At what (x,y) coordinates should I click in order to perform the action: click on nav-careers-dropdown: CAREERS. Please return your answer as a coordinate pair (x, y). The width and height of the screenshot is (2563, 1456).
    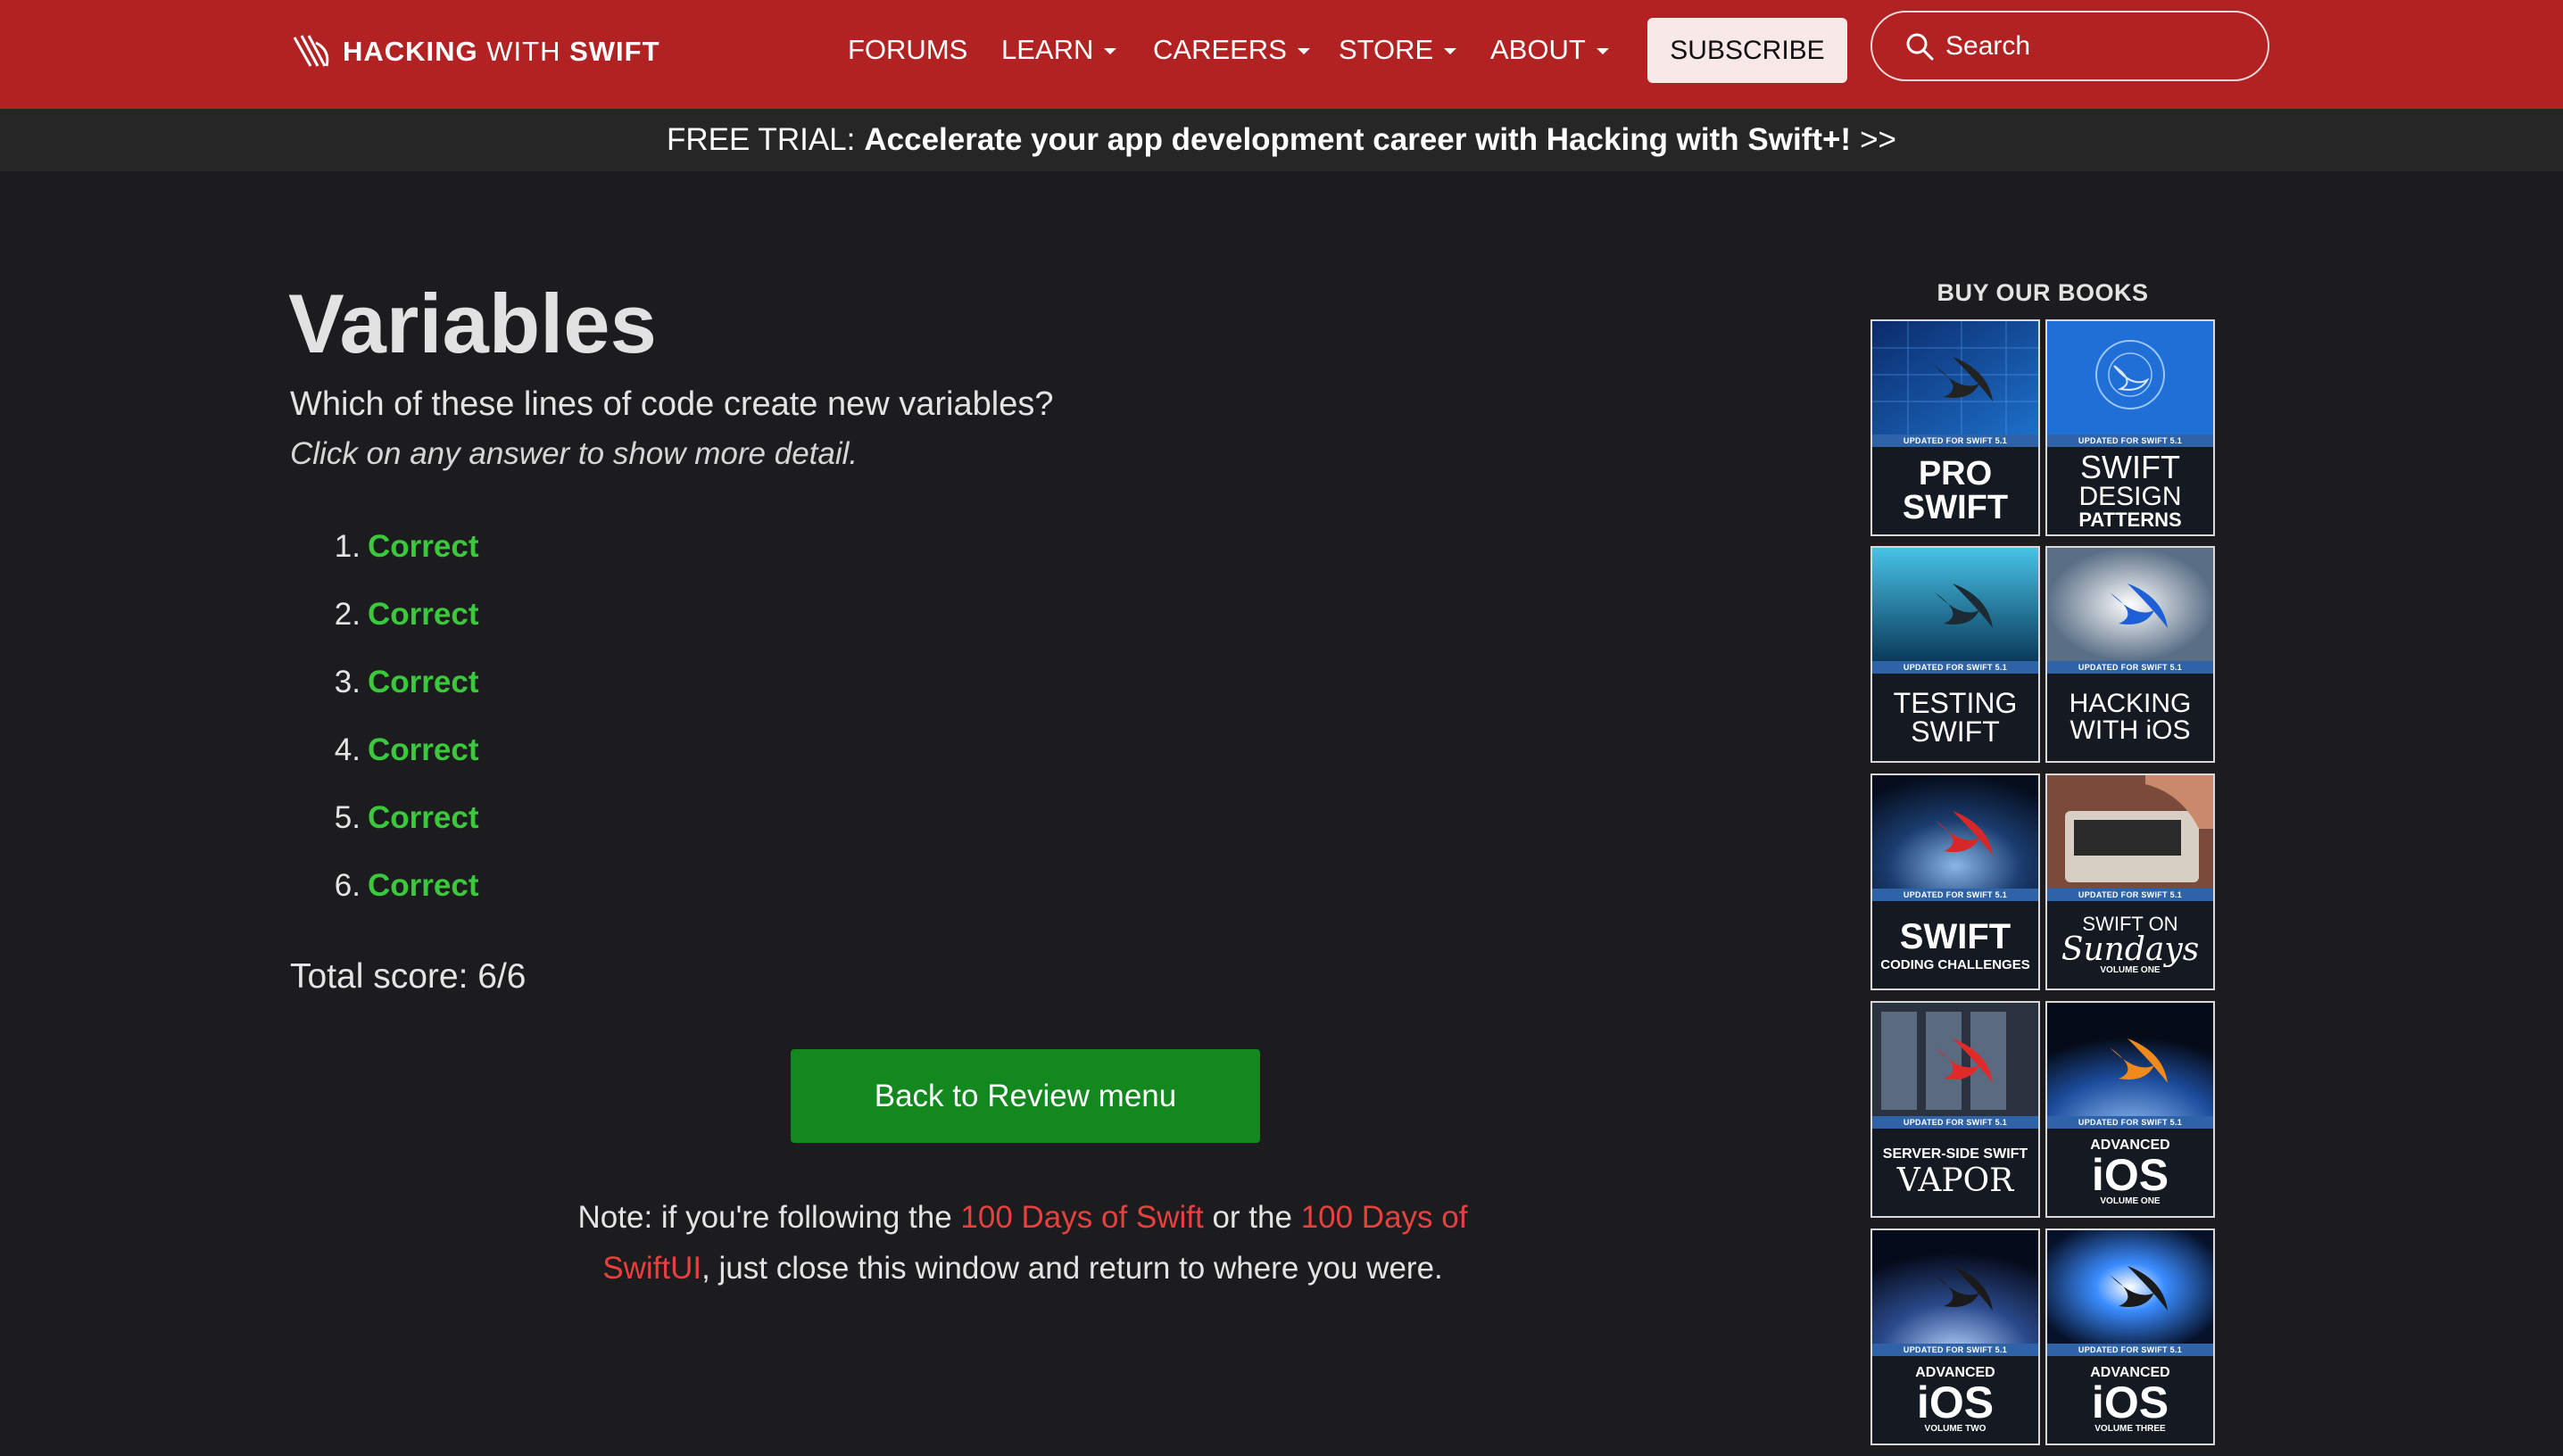
    Looking at the image, I should click on (1231, 50).